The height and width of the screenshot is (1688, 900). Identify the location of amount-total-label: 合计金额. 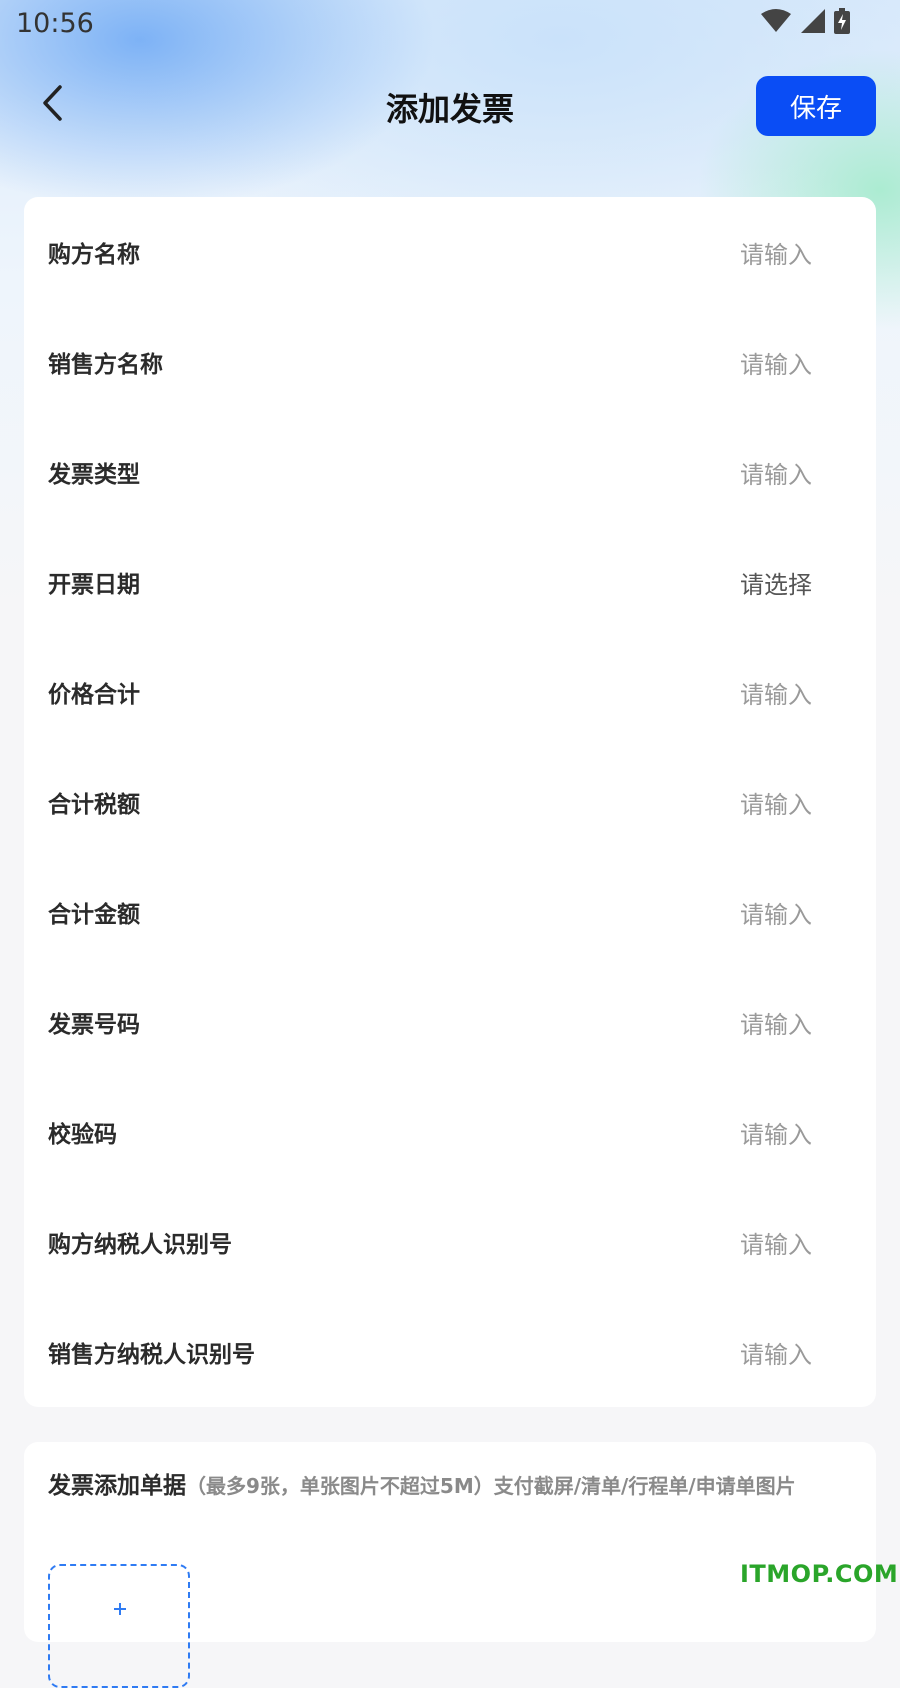
(94, 915).